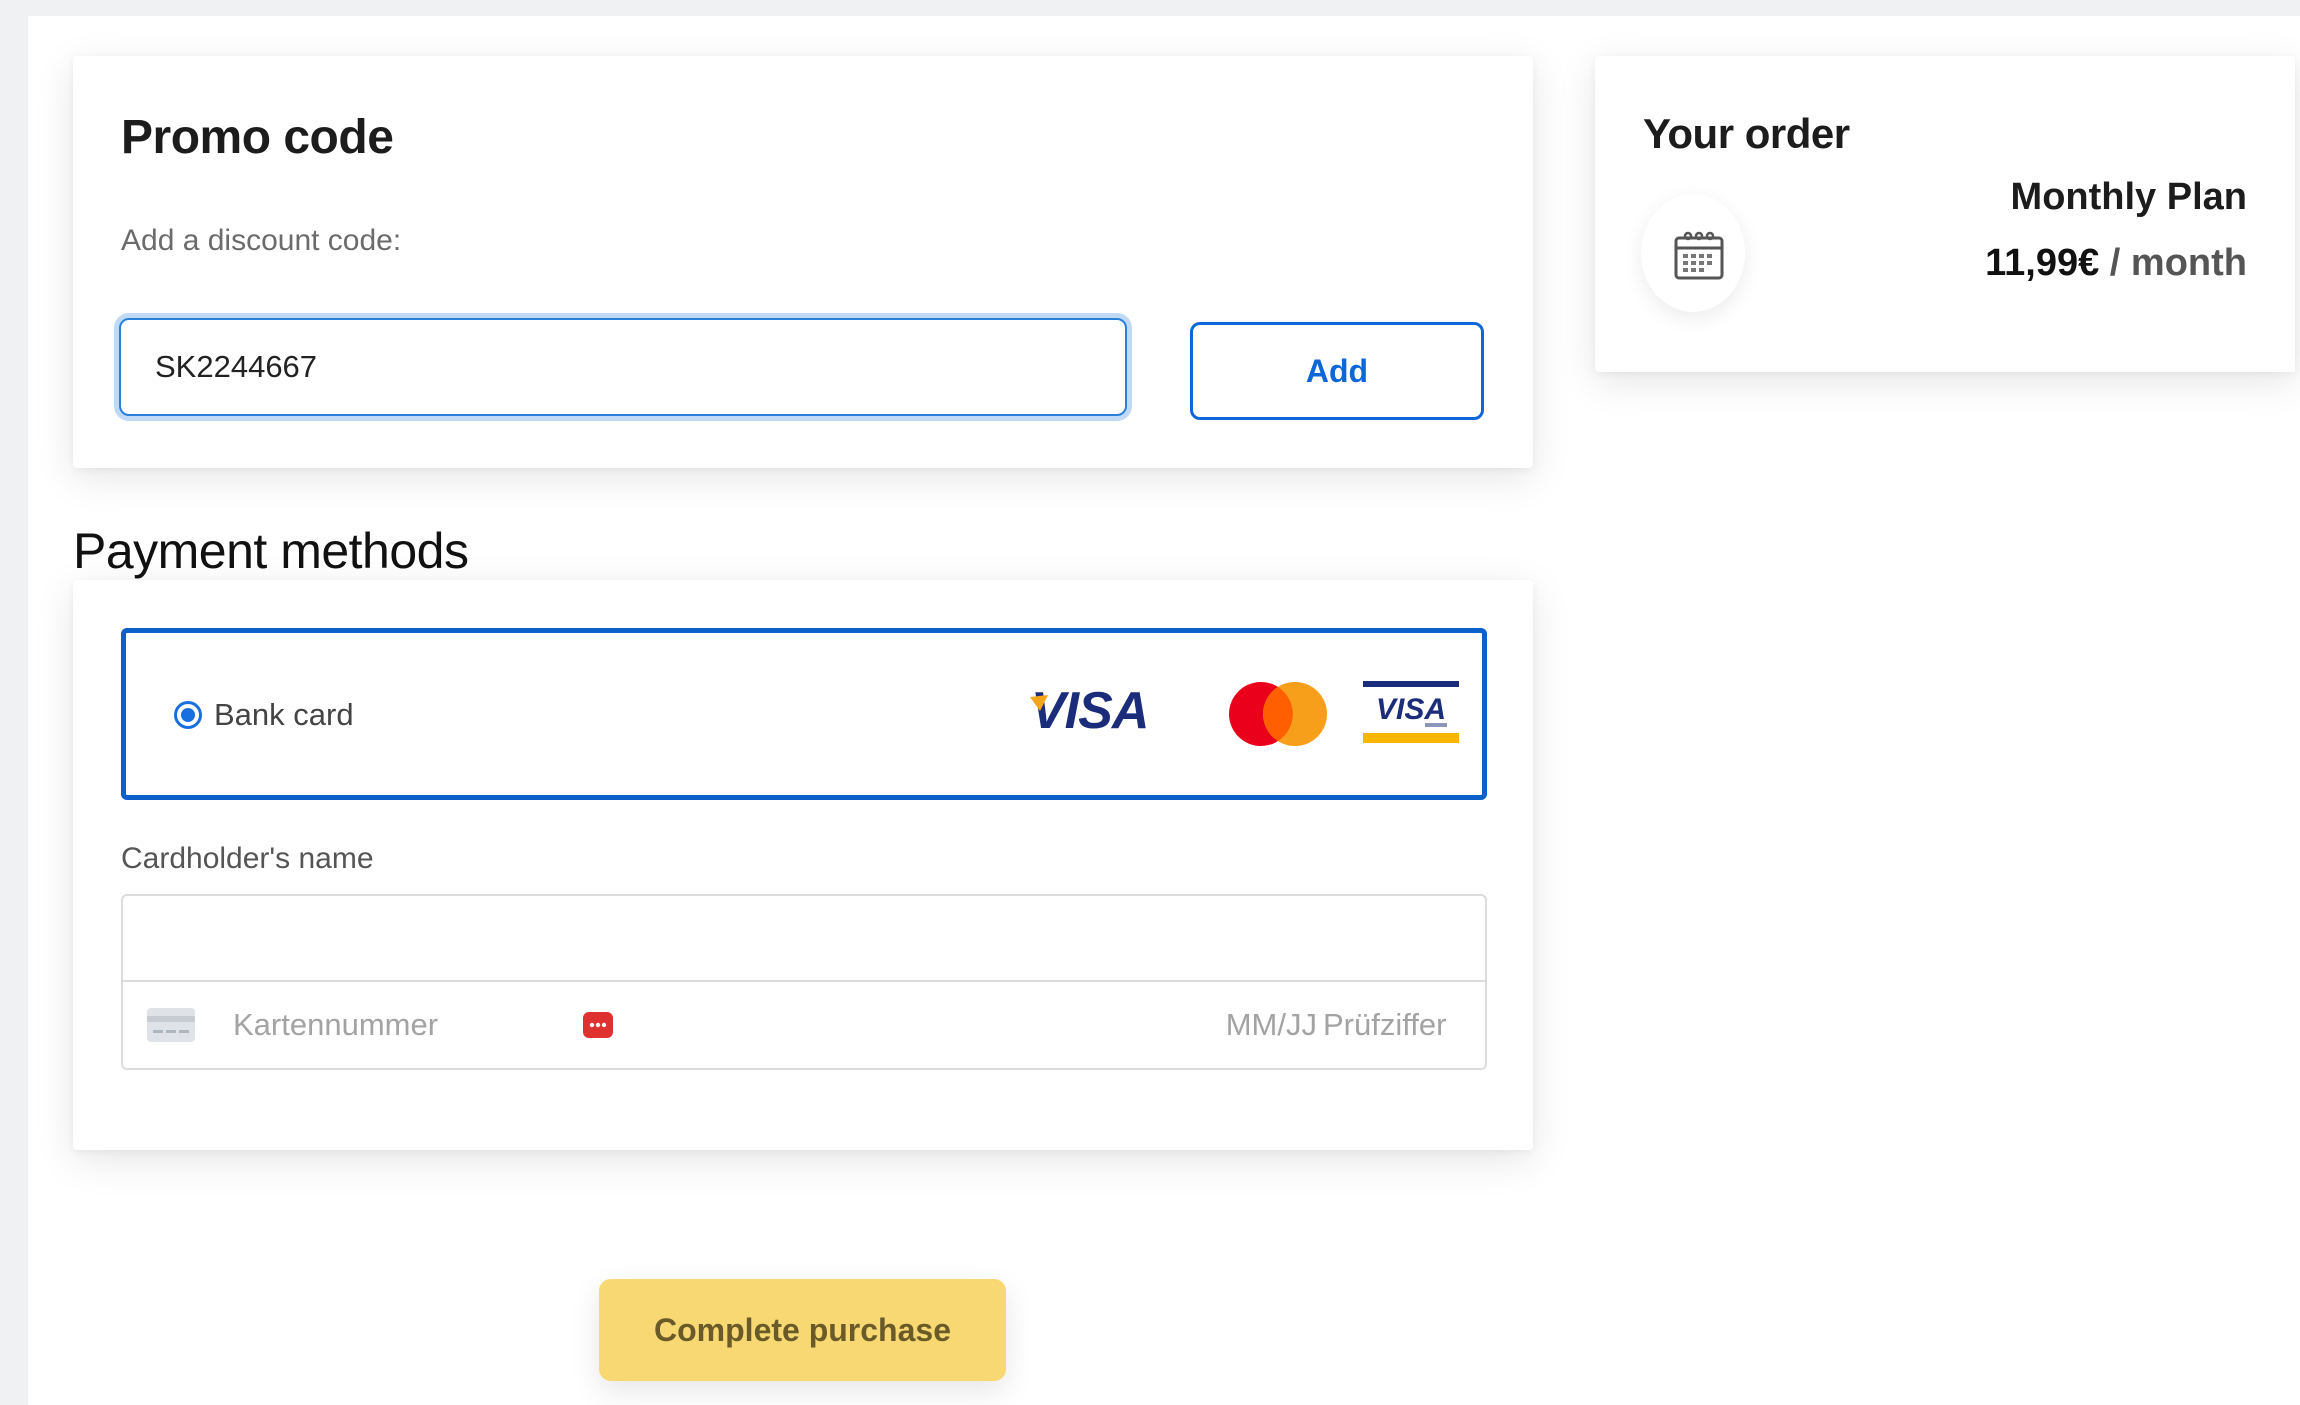 Image resolution: width=2300 pixels, height=1405 pixels. Describe the element at coordinates (1398, 1025) in the screenshot. I see `cvc-input` at that location.